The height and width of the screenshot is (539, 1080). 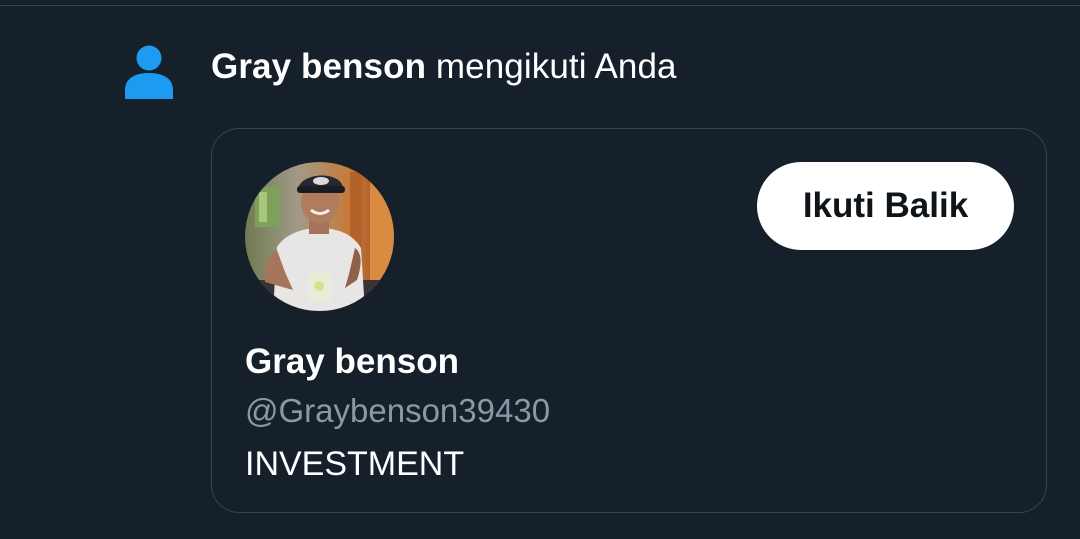 I want to click on notification-action-text: mengikuti Anda, so click(x=551, y=66).